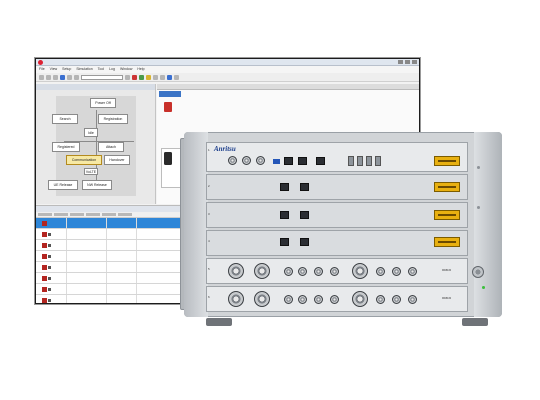 The width and height of the screenshot is (540, 400). I want to click on flow-node-communication: Communication, so click(84, 160).